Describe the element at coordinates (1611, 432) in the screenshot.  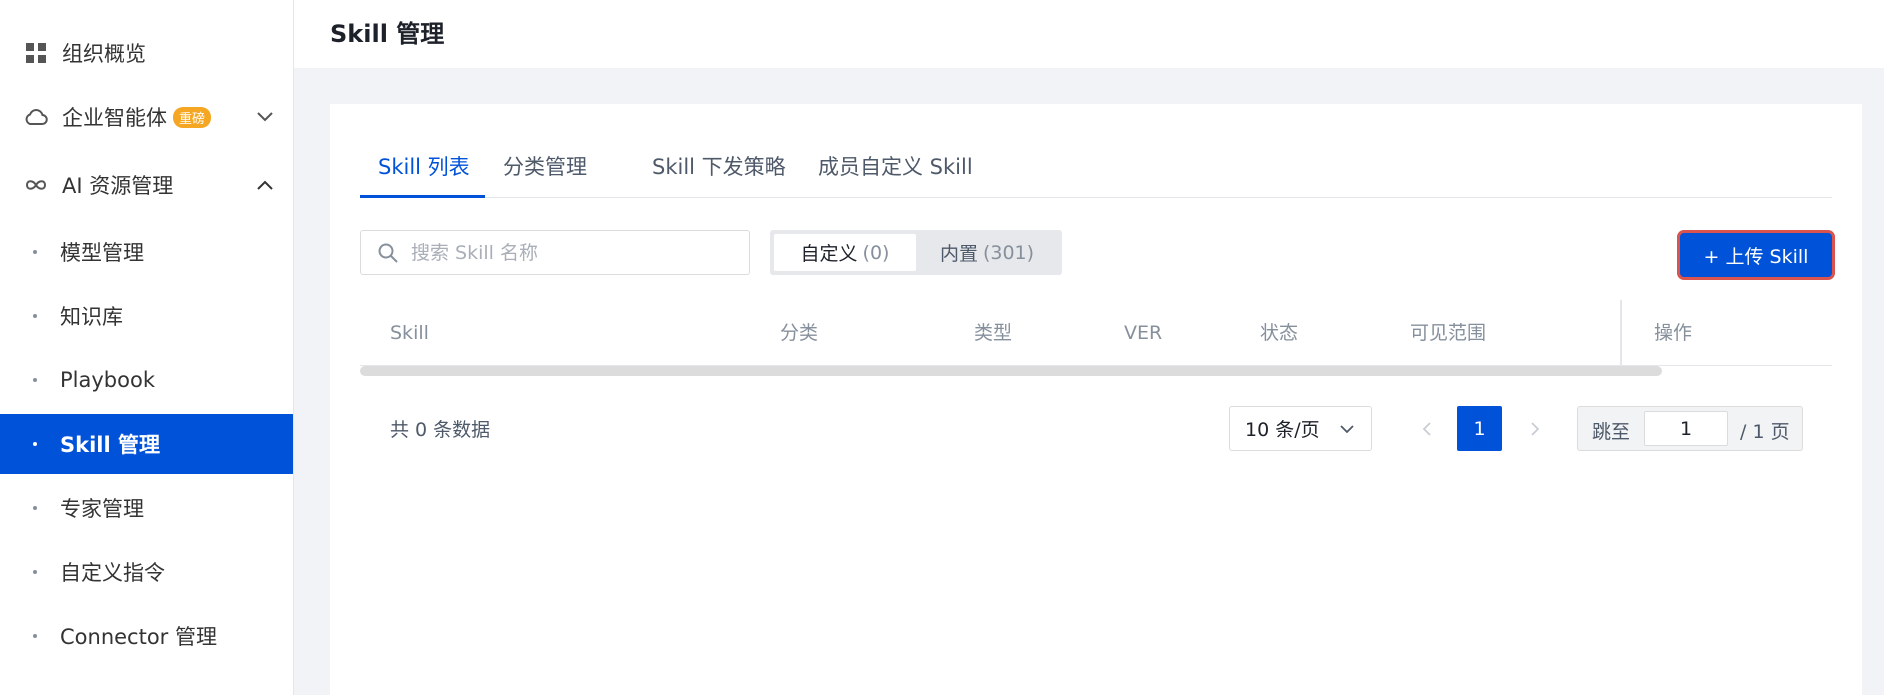
I see `jump-label: 跳至` at that location.